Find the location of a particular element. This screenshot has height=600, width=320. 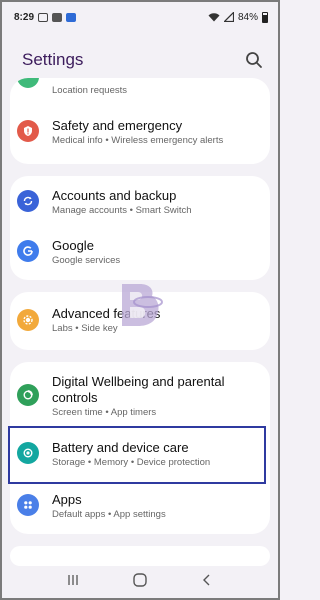

gallery-notification-icon is located at coordinates (43, 17).